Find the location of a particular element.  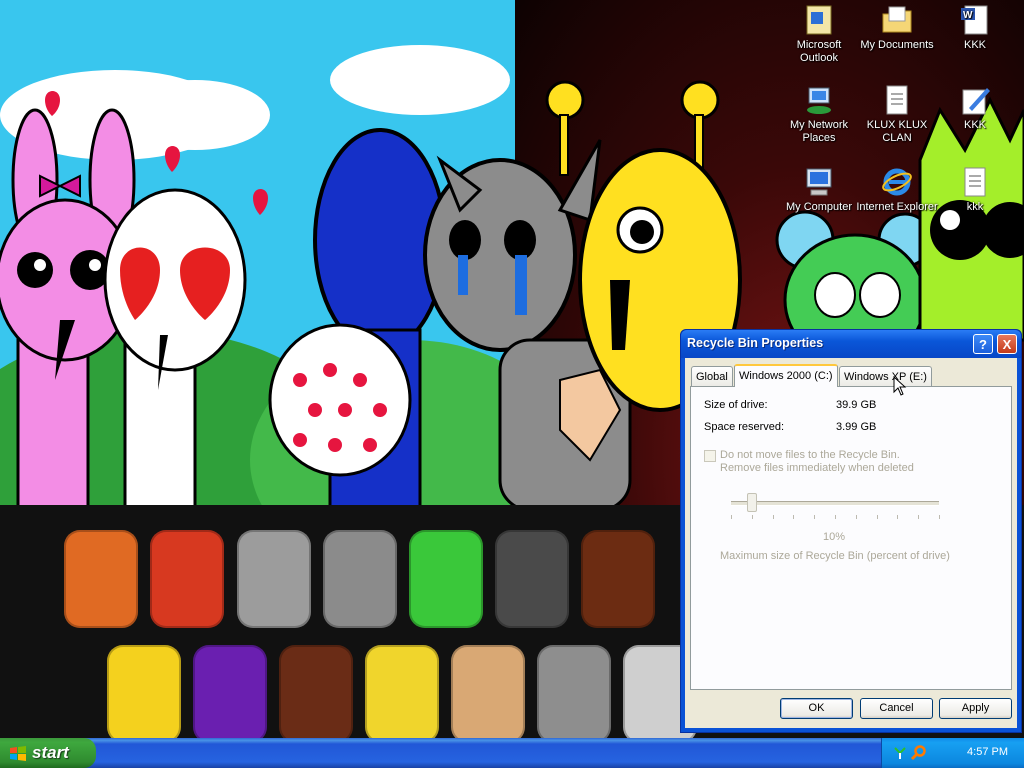

space-reserved-label: Space reserved: is located at coordinates (744, 427).